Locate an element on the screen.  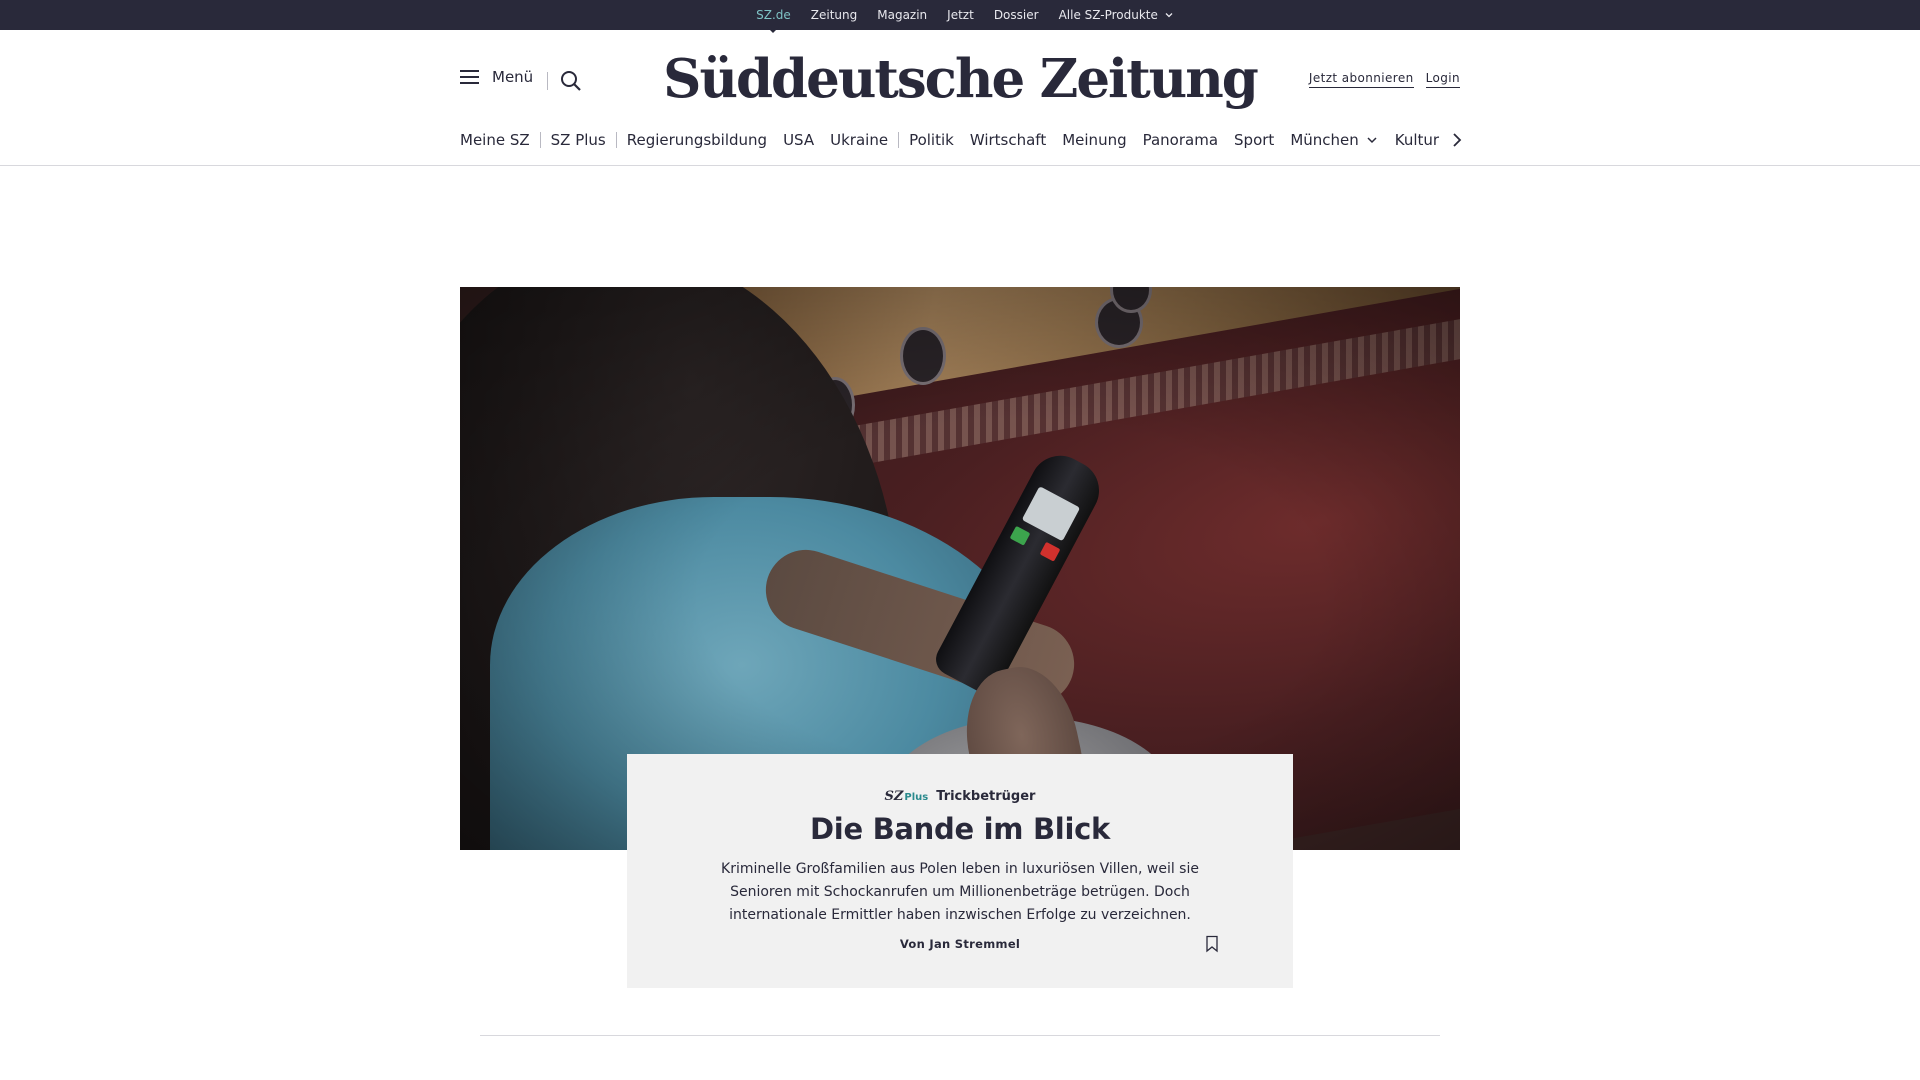
teaser-kicker: SZ Plus Trickbetrüger is located at coordinates (960, 796).